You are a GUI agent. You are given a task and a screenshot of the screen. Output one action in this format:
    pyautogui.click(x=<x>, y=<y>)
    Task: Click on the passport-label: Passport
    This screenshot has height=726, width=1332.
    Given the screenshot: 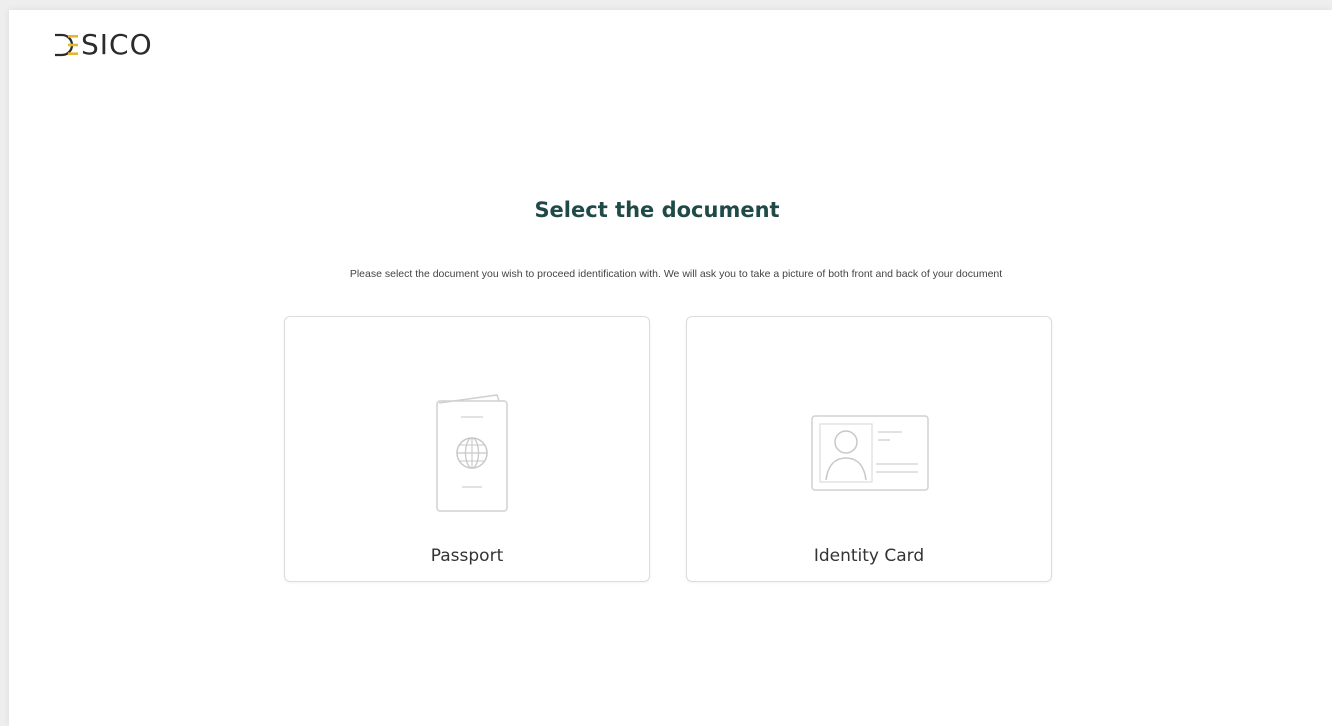 What is the action you would take?
    pyautogui.click(x=467, y=556)
    